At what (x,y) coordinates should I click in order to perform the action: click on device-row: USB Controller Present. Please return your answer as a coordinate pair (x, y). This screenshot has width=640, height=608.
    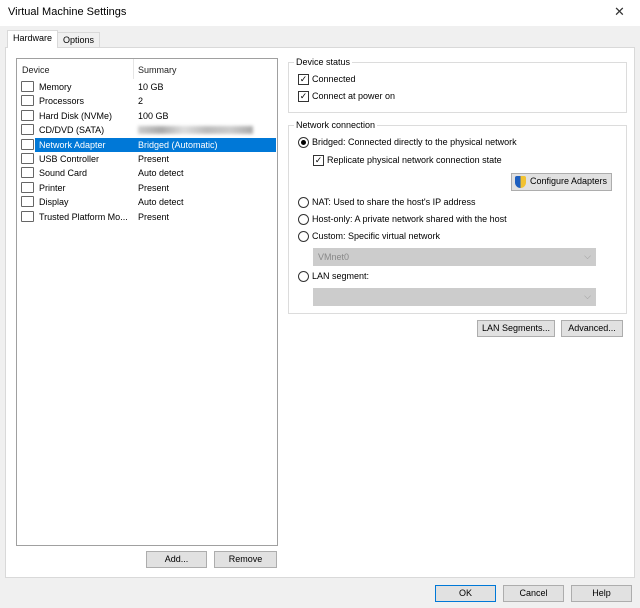
    Looking at the image, I should click on (148, 159).